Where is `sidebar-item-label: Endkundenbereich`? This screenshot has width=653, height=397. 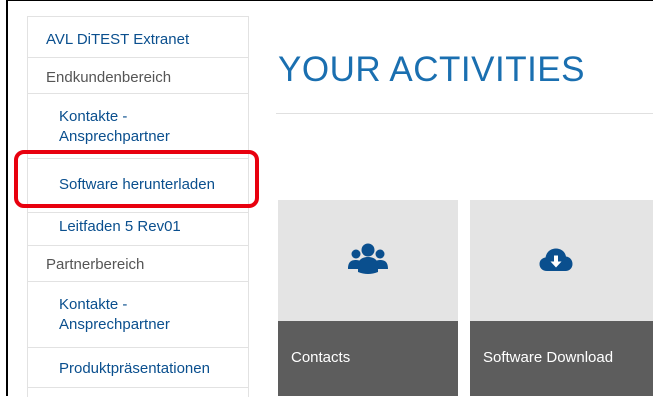 sidebar-item-label: Endkundenbereich is located at coordinates (109, 77).